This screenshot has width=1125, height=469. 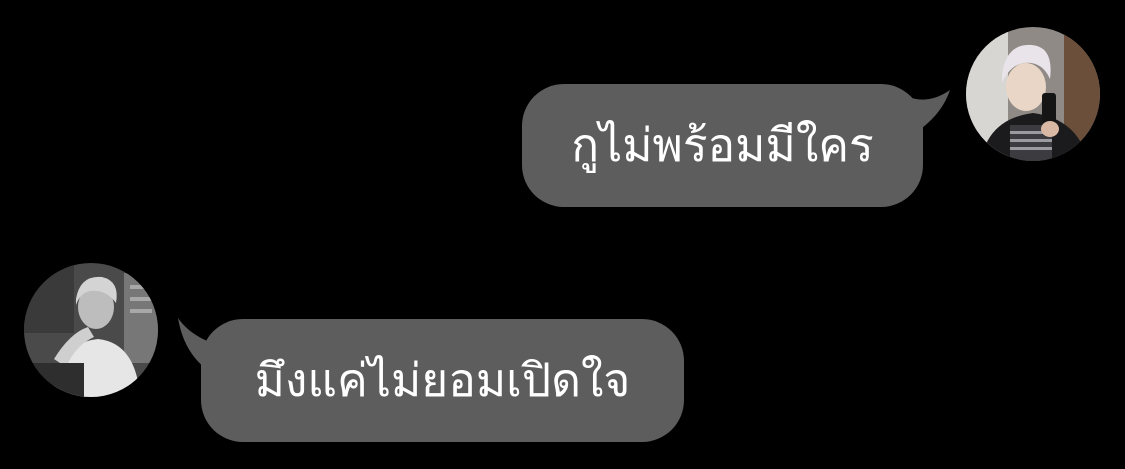 I want to click on contact-avatar-self, so click(x=1033, y=94).